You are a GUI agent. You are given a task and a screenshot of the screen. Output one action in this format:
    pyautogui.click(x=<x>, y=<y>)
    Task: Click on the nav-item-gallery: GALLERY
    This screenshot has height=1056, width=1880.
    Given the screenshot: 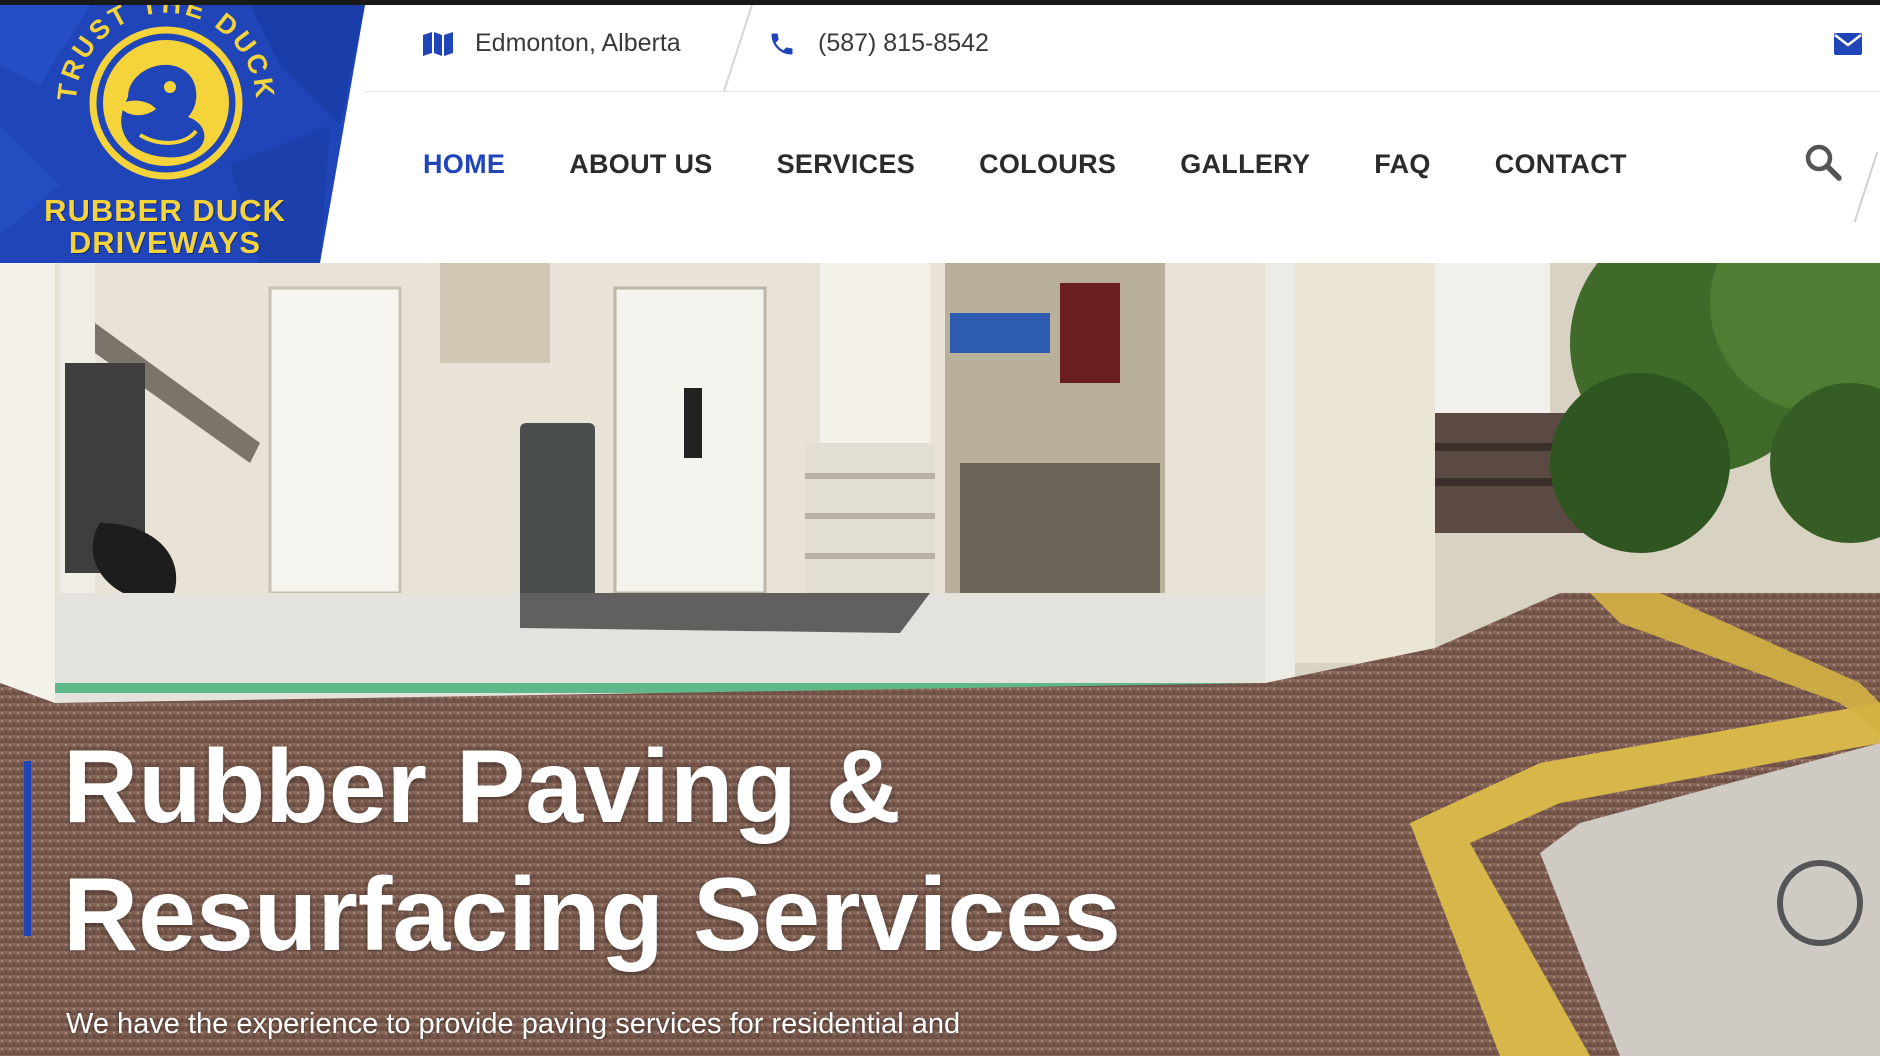 What is the action you would take?
    pyautogui.click(x=1245, y=164)
    